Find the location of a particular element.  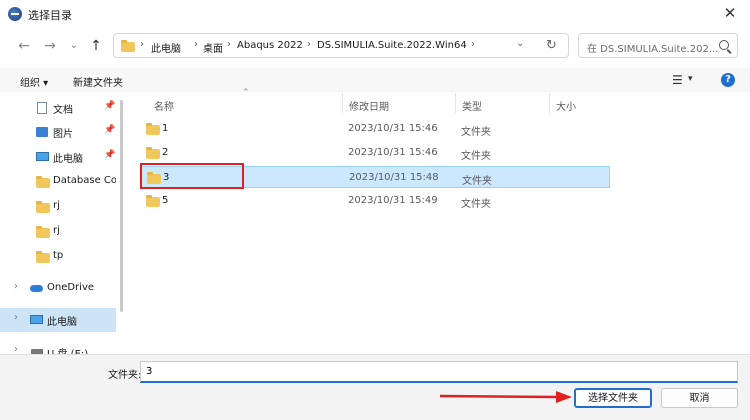

new-folder-button: 新建文件夹 is located at coordinates (98, 81).